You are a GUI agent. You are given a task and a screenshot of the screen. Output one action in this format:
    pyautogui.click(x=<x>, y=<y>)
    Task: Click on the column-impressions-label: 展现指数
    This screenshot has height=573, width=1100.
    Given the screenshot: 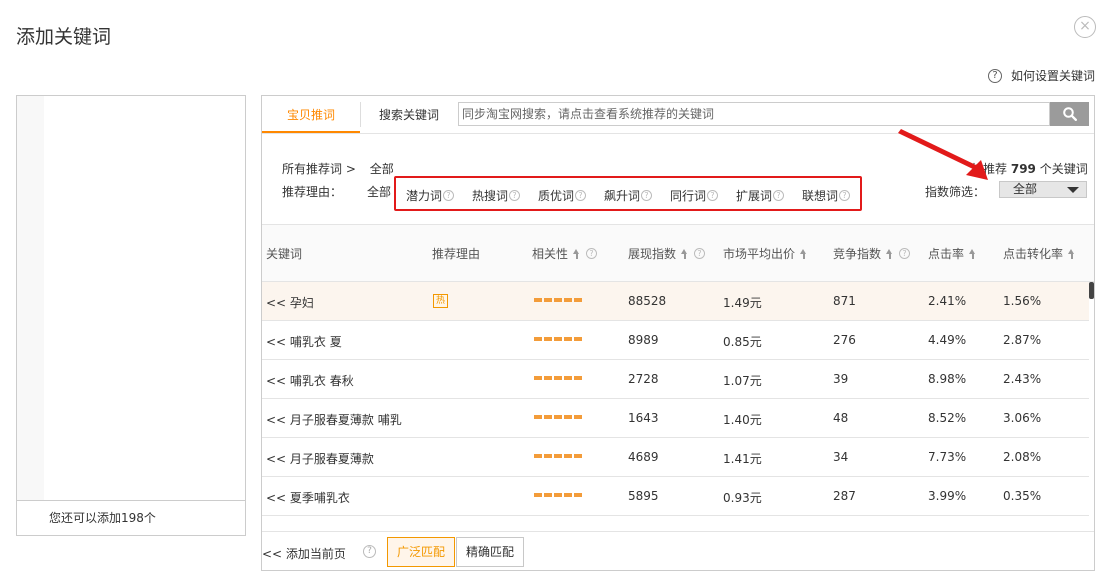 What is the action you would take?
    pyautogui.click(x=652, y=254)
    